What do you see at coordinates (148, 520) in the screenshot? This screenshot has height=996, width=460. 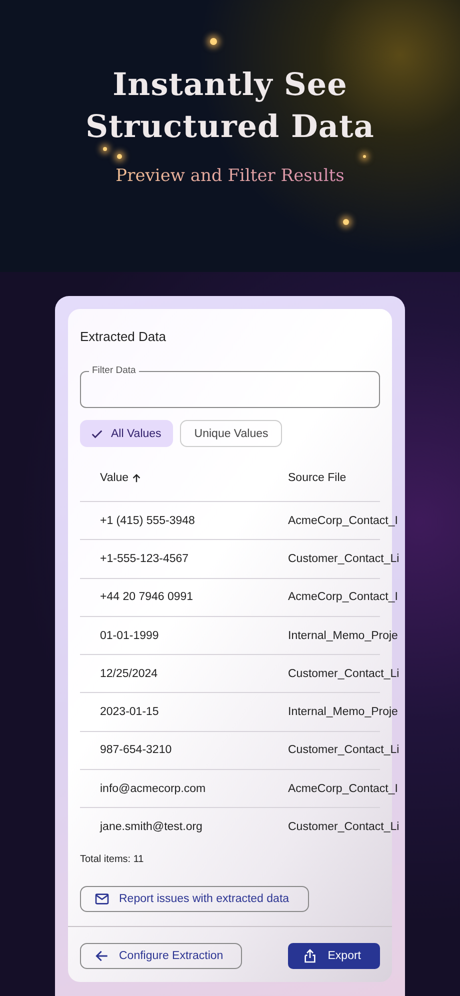 I see `table-cell-text: +1 (415) 555-3948` at bounding box center [148, 520].